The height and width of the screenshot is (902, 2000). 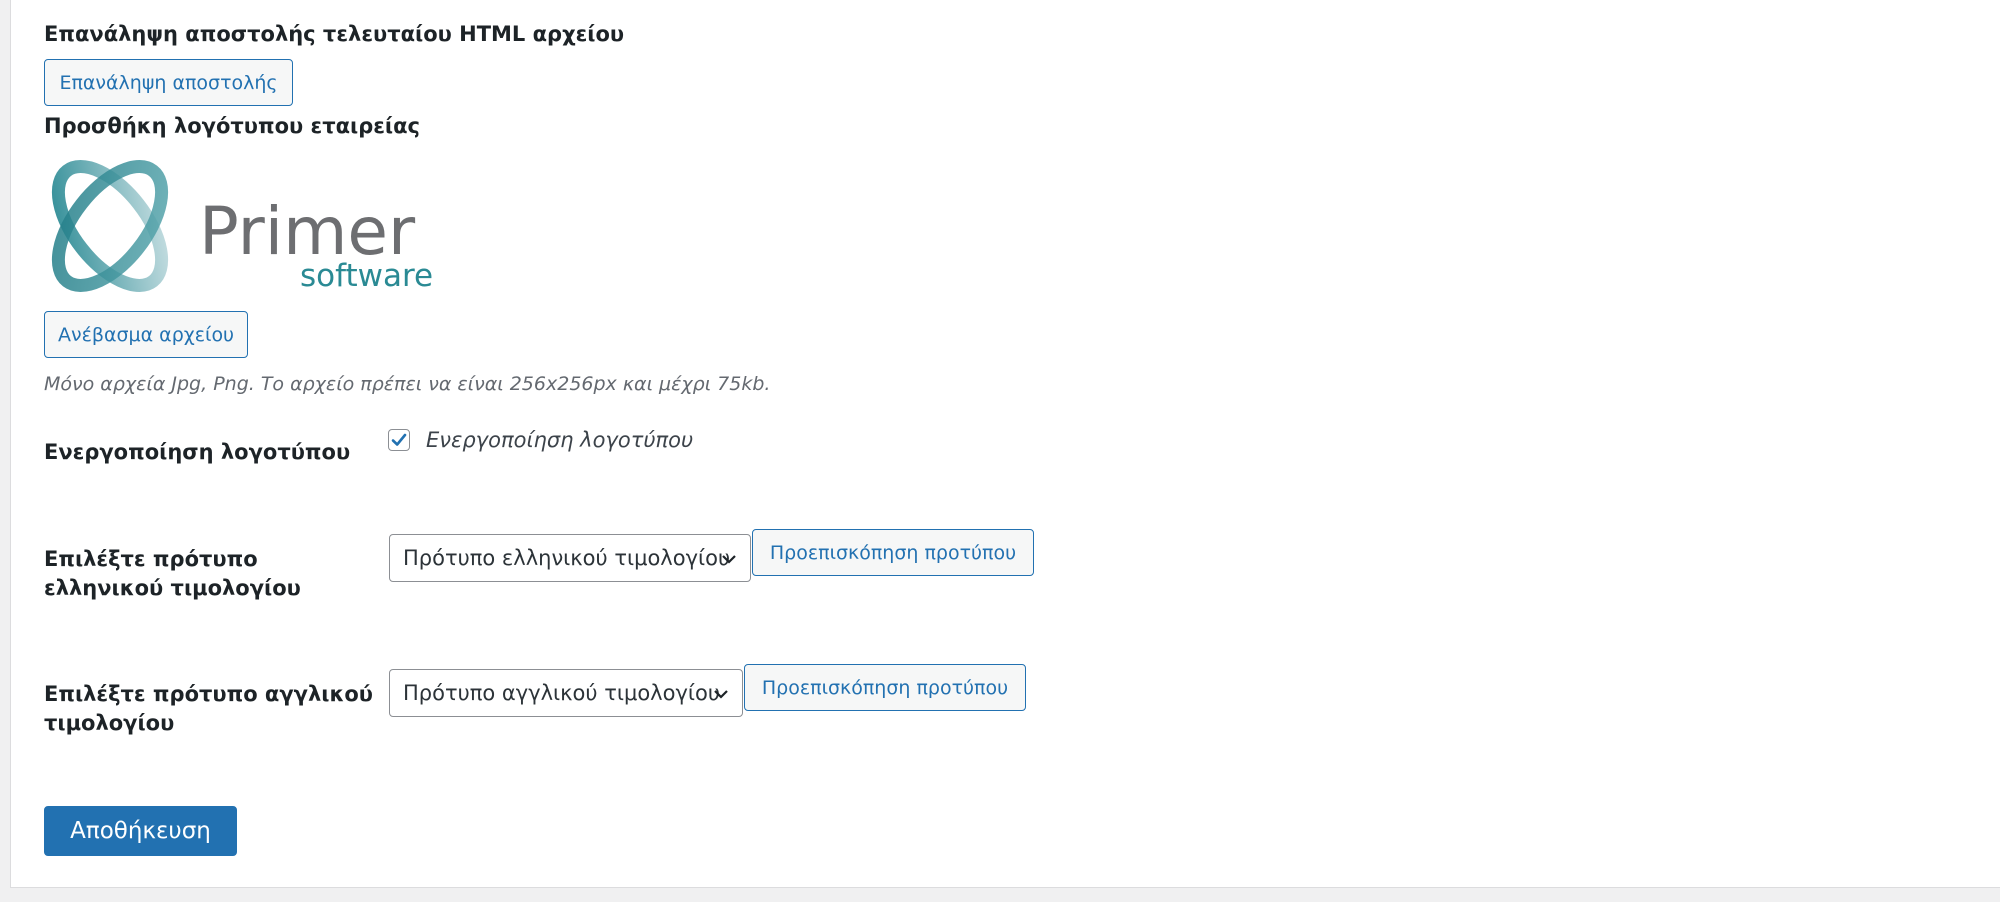 I want to click on english-template-selected-value: Πρότυπο αγγλικού τιμολογίου, so click(x=561, y=693).